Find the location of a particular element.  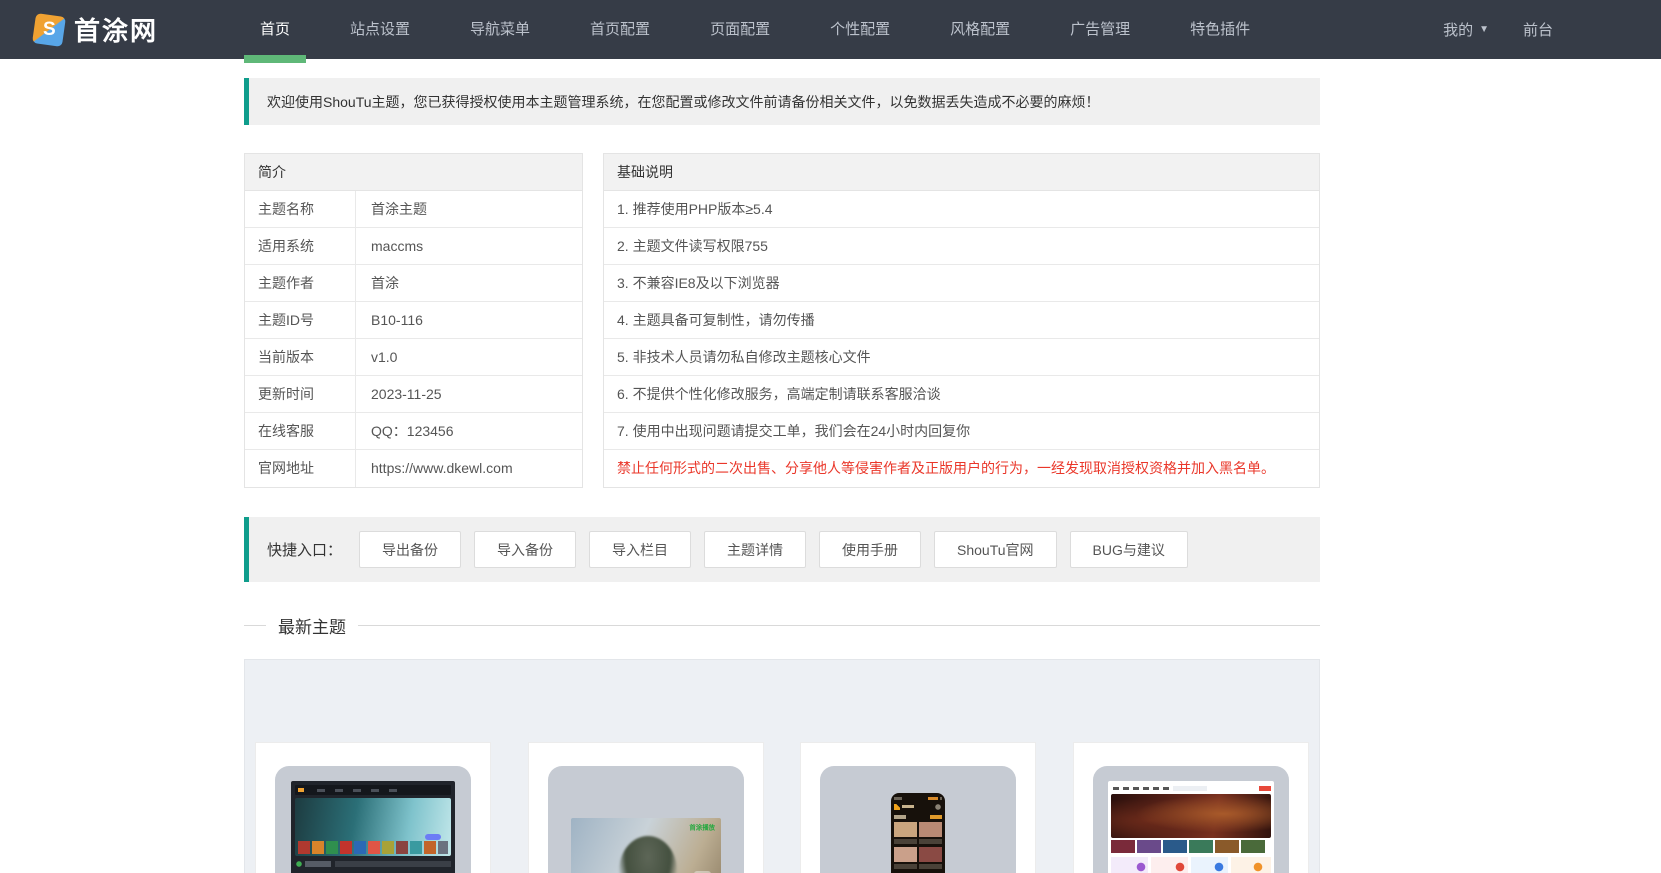

table-row: 在线客服 QQ：123456 is located at coordinates (413, 431).